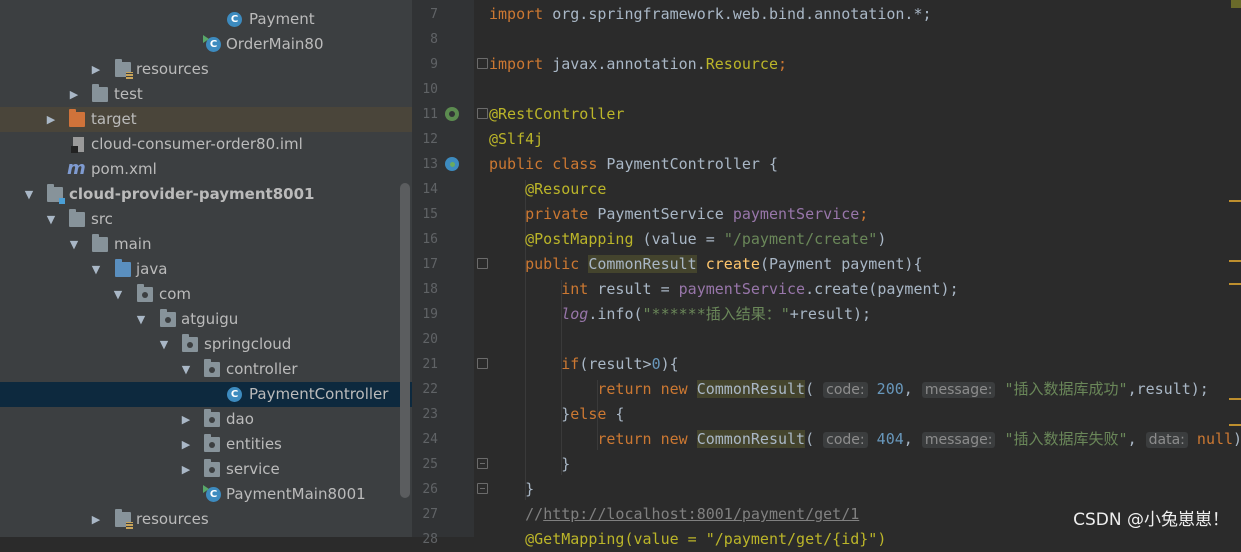 This screenshot has height=552, width=1241. What do you see at coordinates (443, 214) in the screenshot?
I see `gutter-line: 15` at bounding box center [443, 214].